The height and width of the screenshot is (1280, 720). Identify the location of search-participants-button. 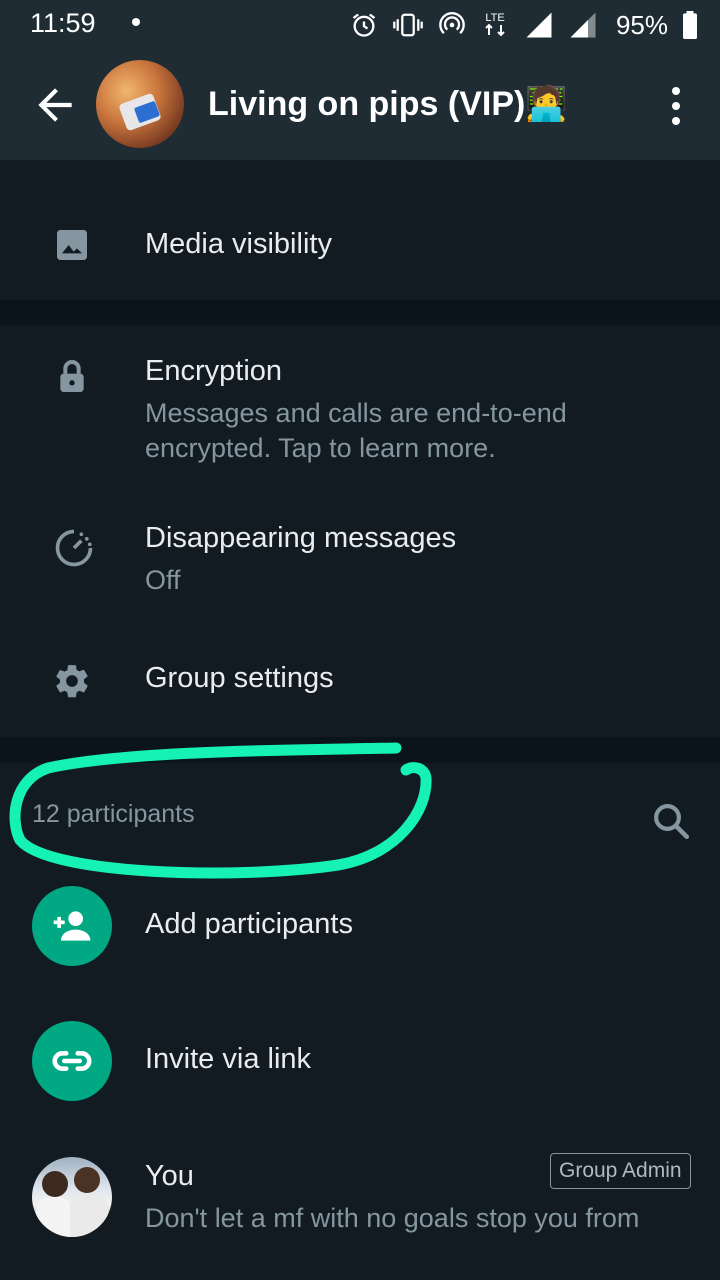
(671, 821).